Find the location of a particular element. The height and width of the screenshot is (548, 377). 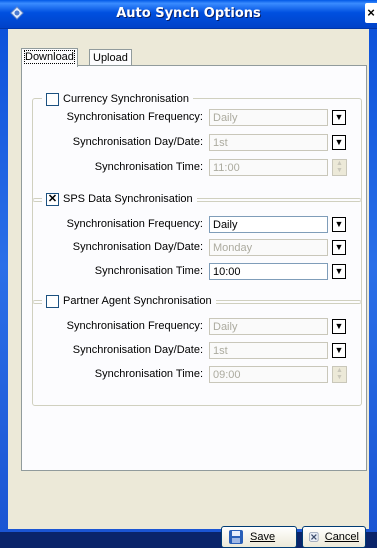

save-button: Save is located at coordinates (259, 537).